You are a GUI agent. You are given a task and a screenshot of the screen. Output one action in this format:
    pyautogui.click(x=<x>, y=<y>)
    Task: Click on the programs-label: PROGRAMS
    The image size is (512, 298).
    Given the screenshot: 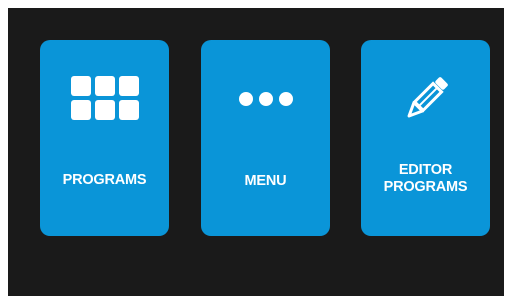 What is the action you would take?
    pyautogui.click(x=104, y=180)
    